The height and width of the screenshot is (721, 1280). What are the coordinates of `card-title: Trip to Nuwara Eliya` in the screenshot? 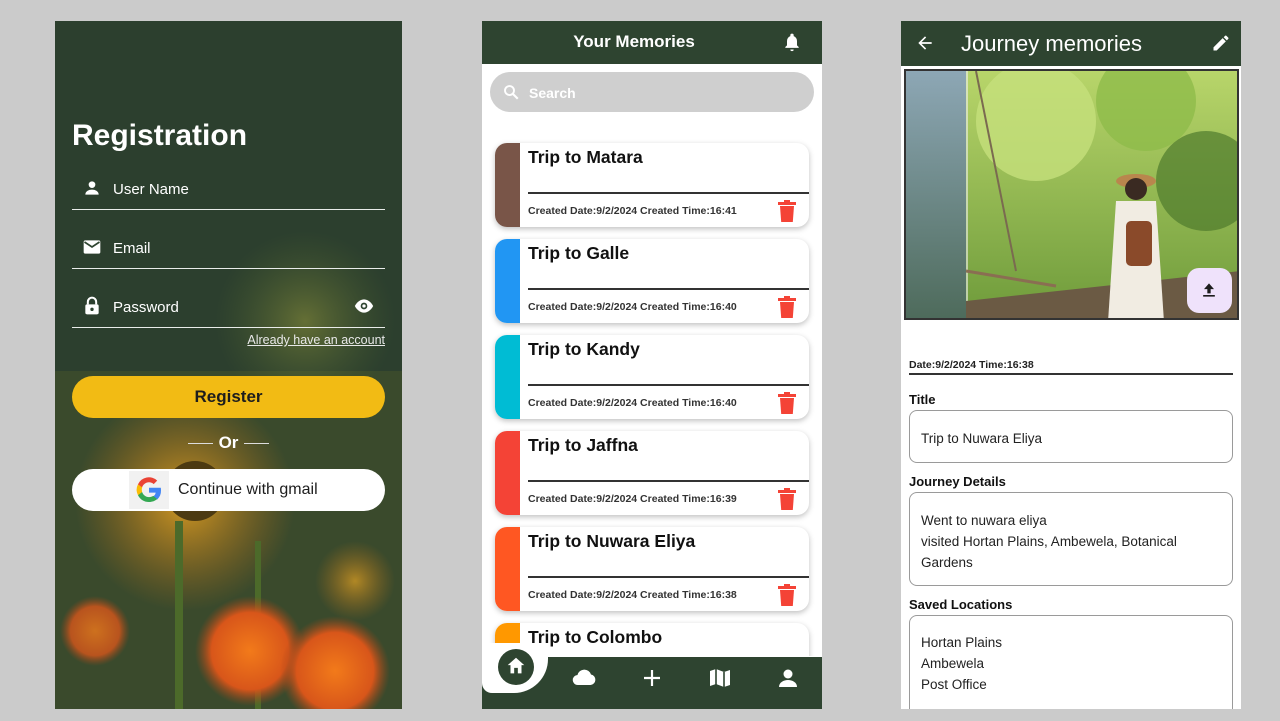 It's located at (612, 541).